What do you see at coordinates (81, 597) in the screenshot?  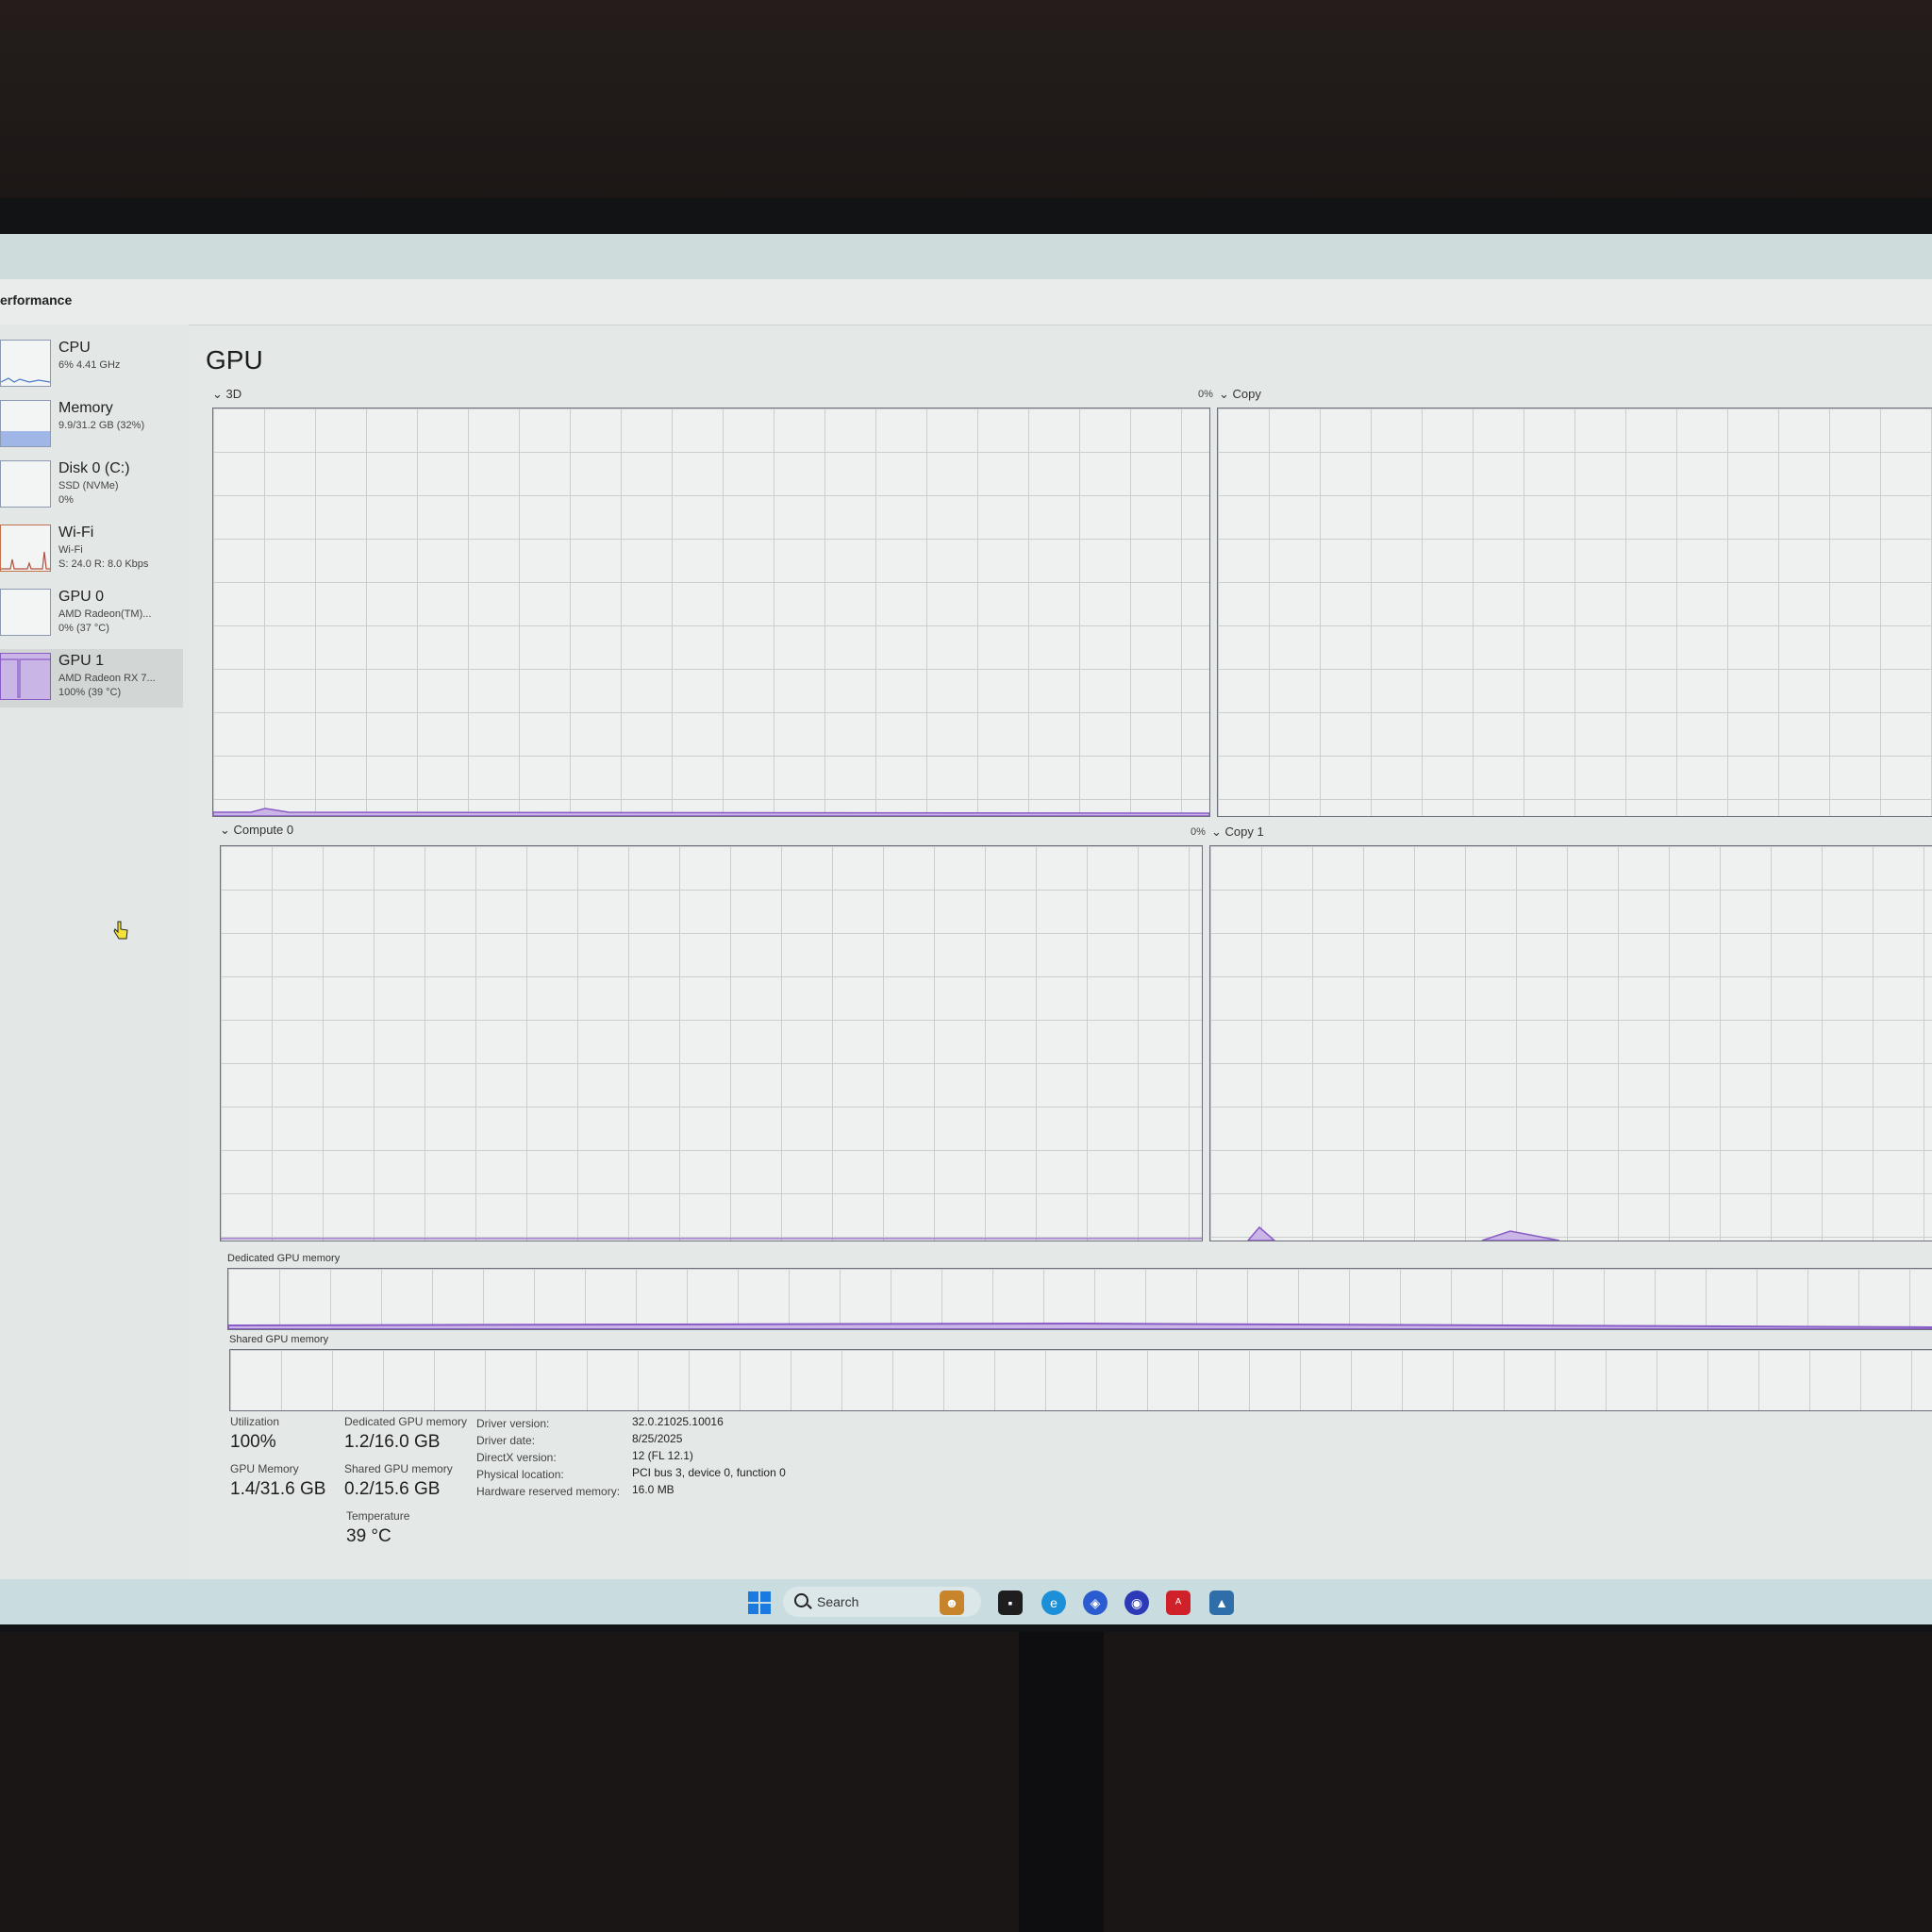 I see `sidebar-item-label: GPU 0` at bounding box center [81, 597].